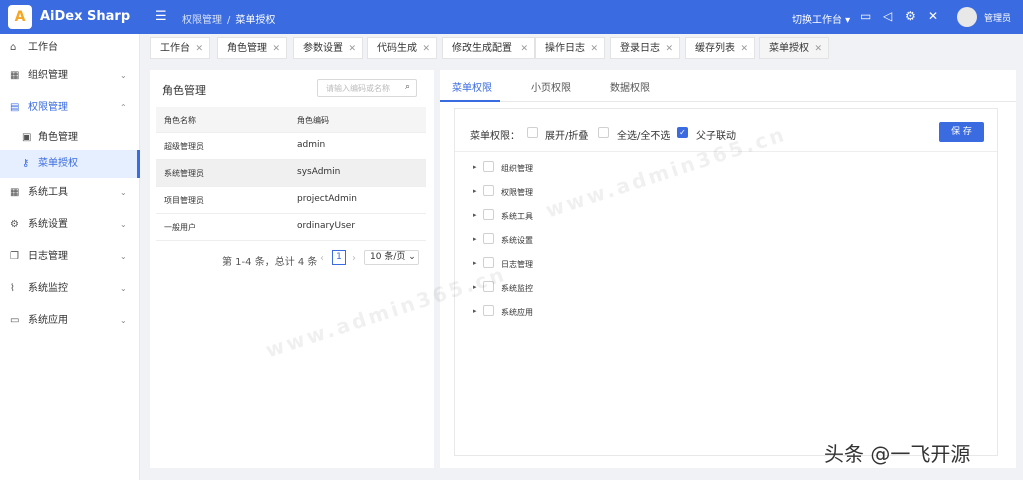 Image resolution: width=1023 pixels, height=480 pixels. Describe the element at coordinates (407, 87) in the screenshot. I see `search-icon: ⌕` at that location.